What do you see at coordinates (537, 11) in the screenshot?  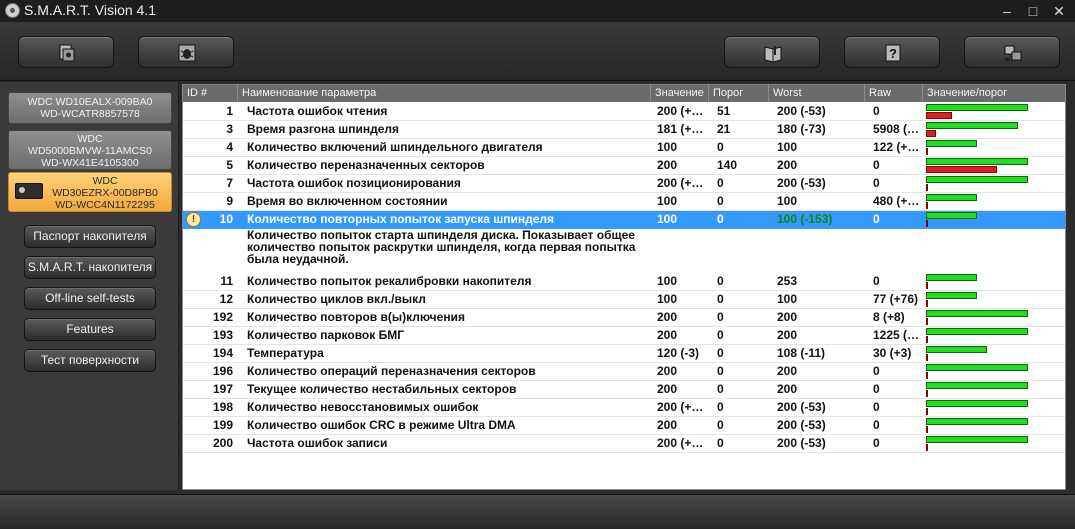 I see `title-bar: S.M.A.R.T. Vision 4.1 – □ ✕` at bounding box center [537, 11].